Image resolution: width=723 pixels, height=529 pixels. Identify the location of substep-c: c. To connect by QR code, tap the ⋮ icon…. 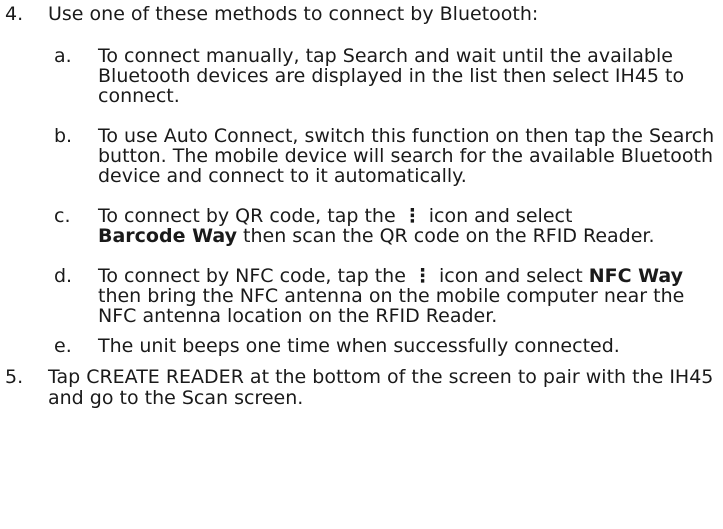
(361, 226).